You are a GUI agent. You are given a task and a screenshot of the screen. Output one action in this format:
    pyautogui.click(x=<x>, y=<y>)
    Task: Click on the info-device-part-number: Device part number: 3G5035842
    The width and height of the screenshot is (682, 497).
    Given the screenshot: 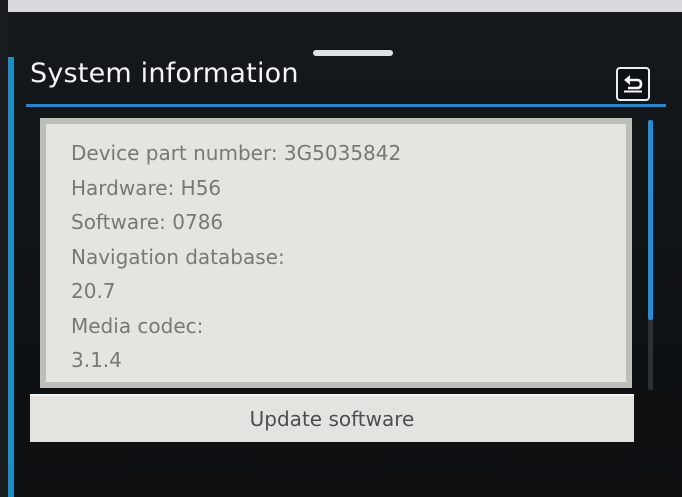 What is the action you would take?
    pyautogui.click(x=236, y=153)
    